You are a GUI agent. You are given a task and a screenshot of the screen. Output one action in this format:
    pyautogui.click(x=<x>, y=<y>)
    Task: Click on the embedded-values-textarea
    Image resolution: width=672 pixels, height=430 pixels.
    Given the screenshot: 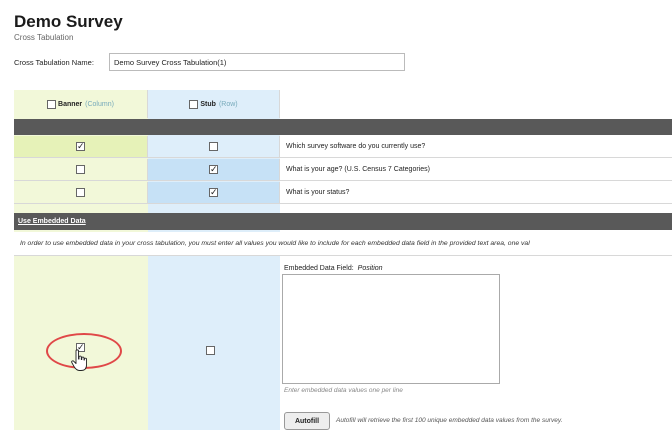 What is the action you would take?
    pyautogui.click(x=391, y=329)
    